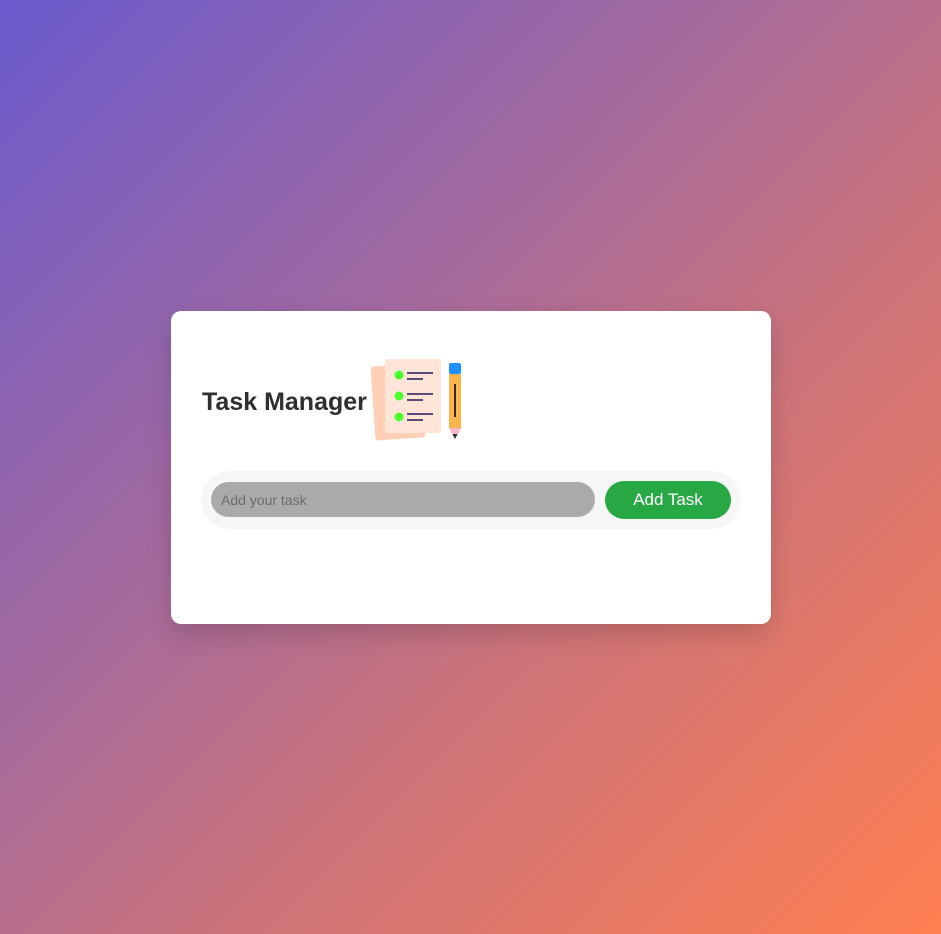 Image resolution: width=941 pixels, height=934 pixels. What do you see at coordinates (284, 401) in the screenshot?
I see `page-title: Task Manager` at bounding box center [284, 401].